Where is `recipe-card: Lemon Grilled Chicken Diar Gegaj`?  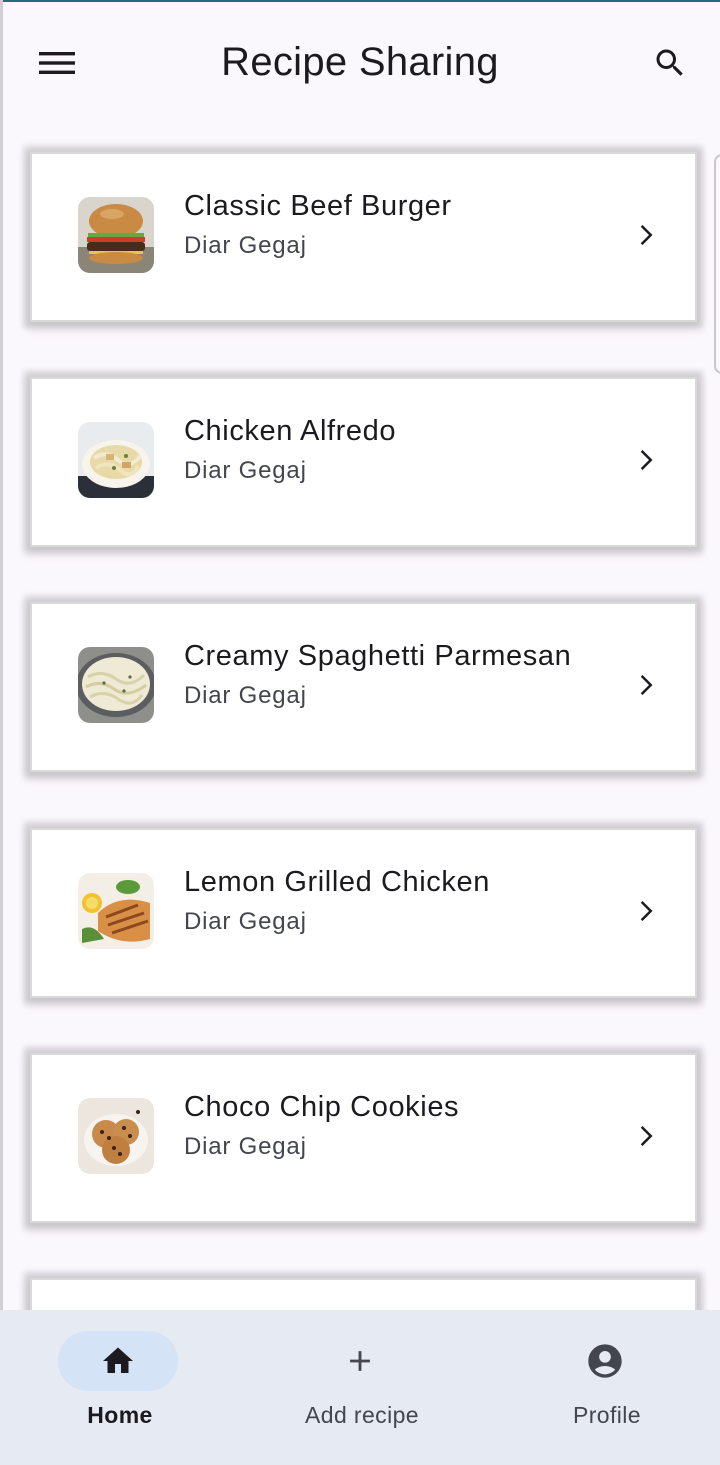
recipe-card: Lemon Grilled Chicken Diar Gegaj is located at coordinates (363, 913).